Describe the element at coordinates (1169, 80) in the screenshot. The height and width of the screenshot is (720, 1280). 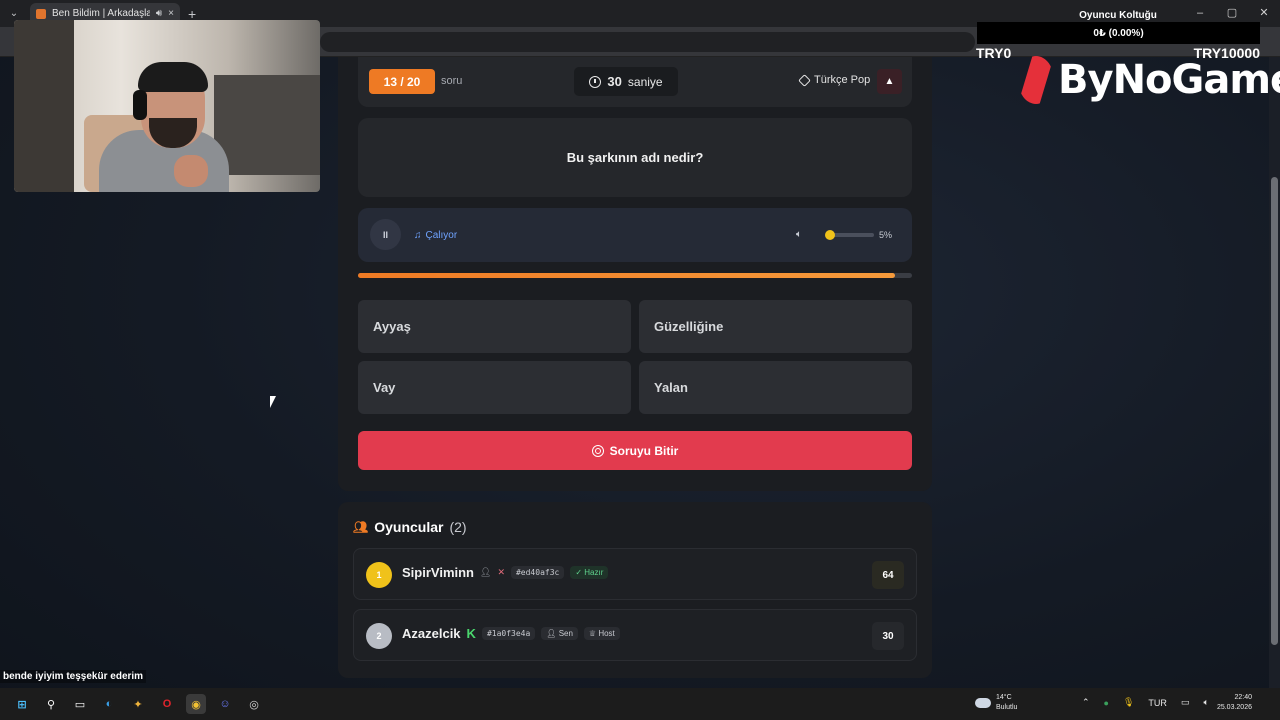
I see `brand-name: ByNoGame` at that location.